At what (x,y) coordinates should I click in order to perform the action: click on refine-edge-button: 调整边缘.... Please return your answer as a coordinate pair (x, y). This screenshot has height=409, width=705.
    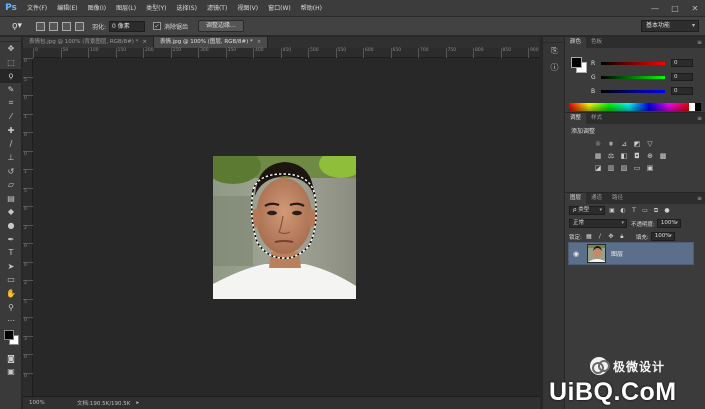
    Looking at the image, I should click on (221, 26).